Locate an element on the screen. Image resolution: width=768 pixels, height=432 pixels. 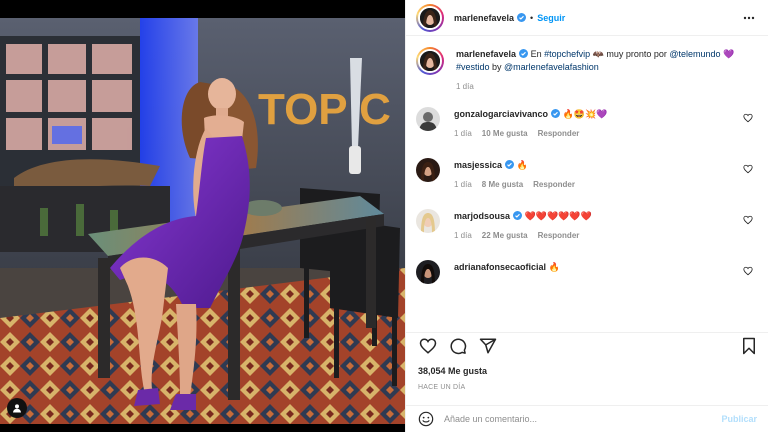
comment-body: adrianafonsecaoficial 🔥 is located at coordinates (605, 272).